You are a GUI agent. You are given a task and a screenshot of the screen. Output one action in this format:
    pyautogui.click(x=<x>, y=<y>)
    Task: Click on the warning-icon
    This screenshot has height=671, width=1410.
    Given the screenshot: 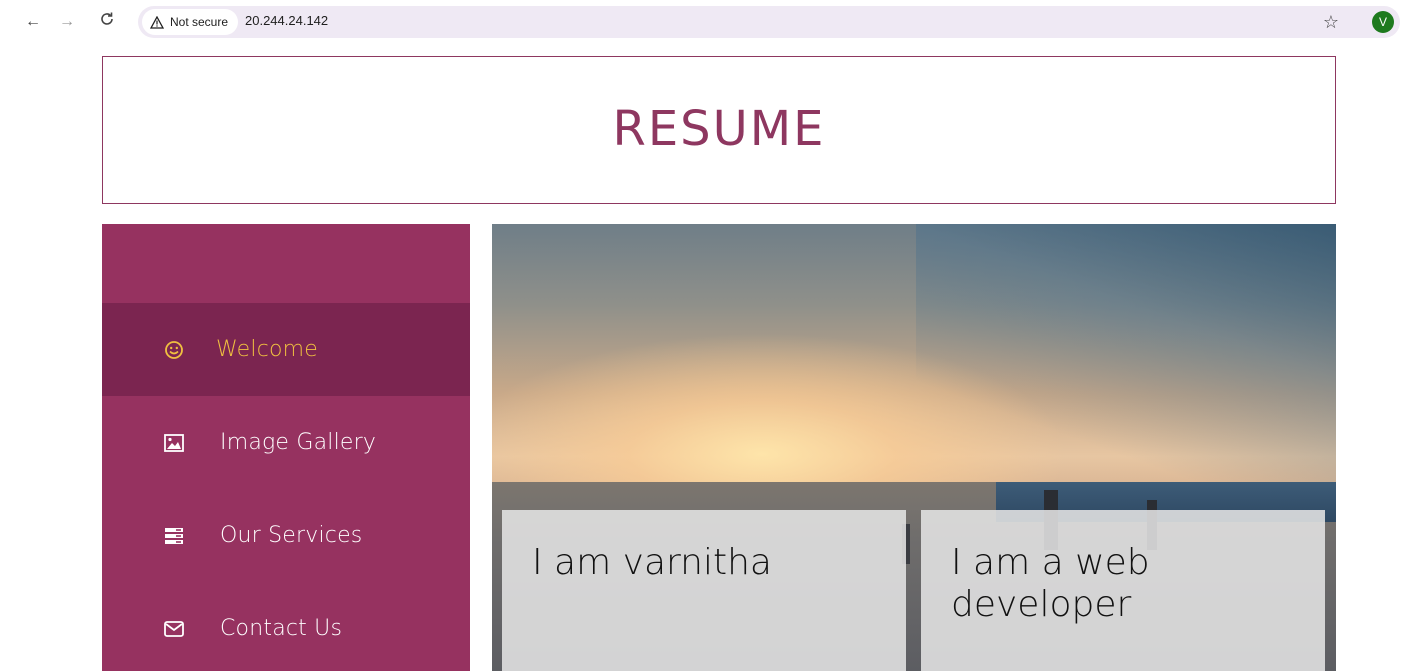 What is the action you would take?
    pyautogui.click(x=157, y=22)
    